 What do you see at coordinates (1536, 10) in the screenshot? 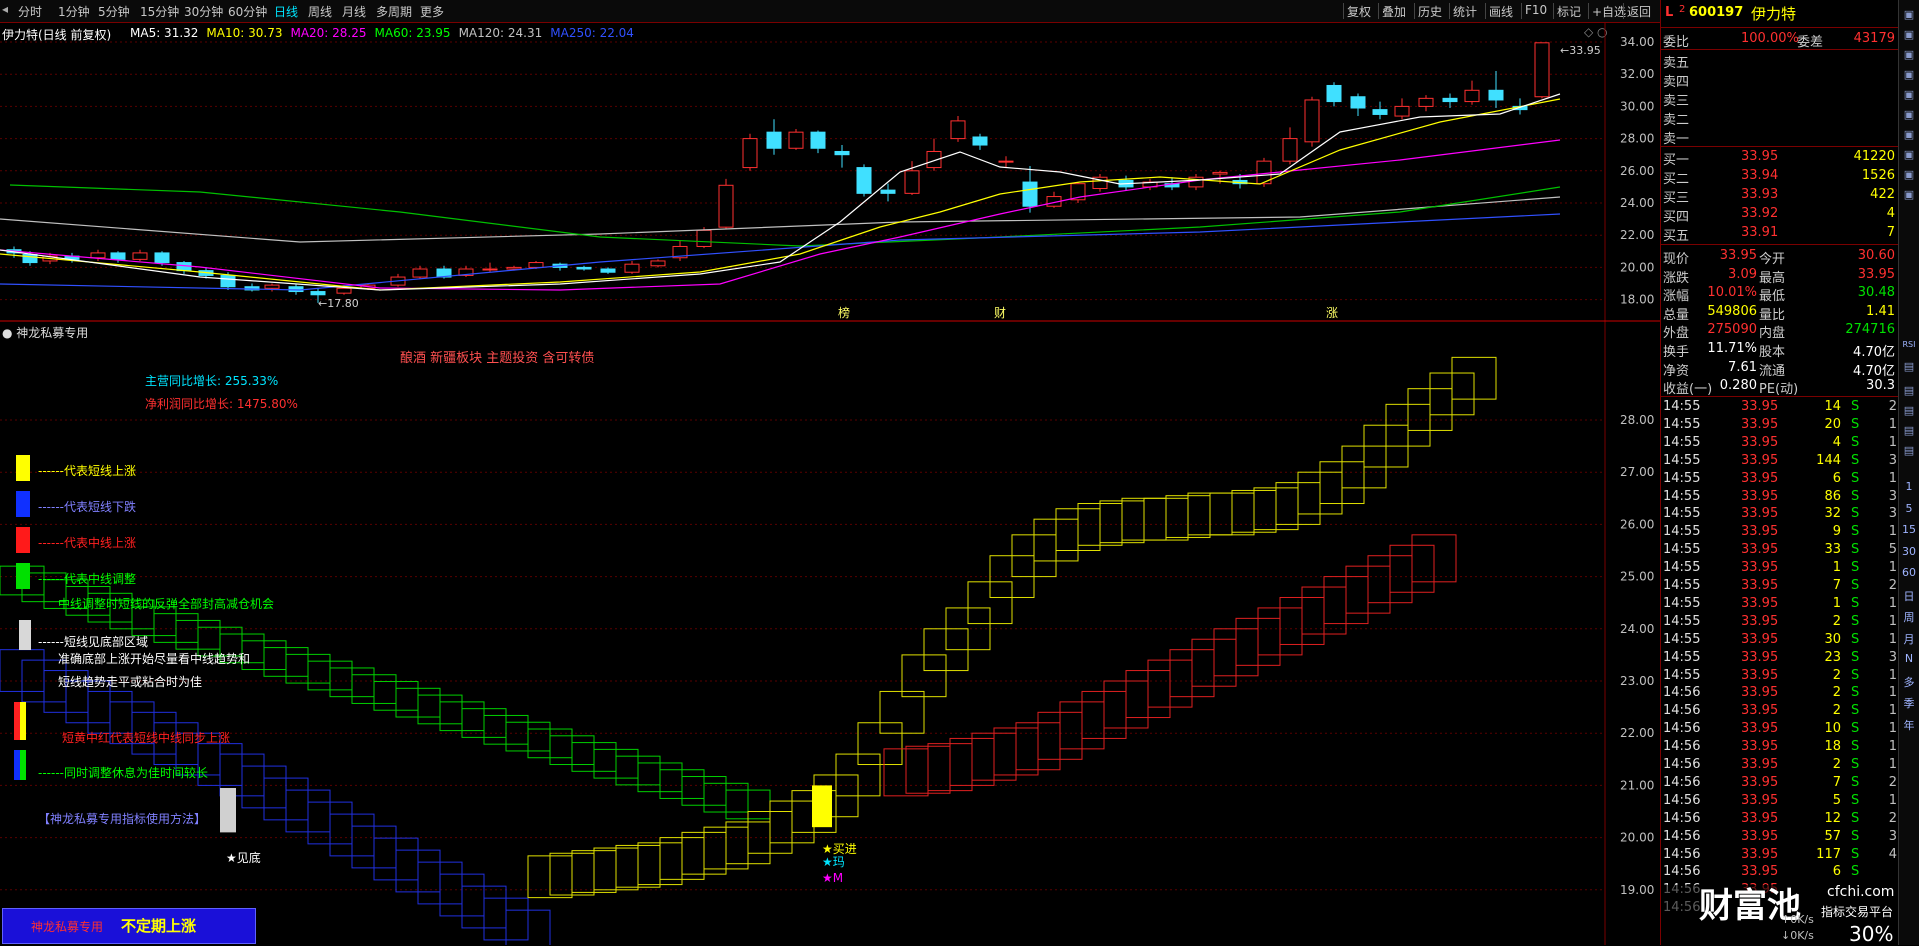
I see `toolbar-action-button: F10` at bounding box center [1536, 10].